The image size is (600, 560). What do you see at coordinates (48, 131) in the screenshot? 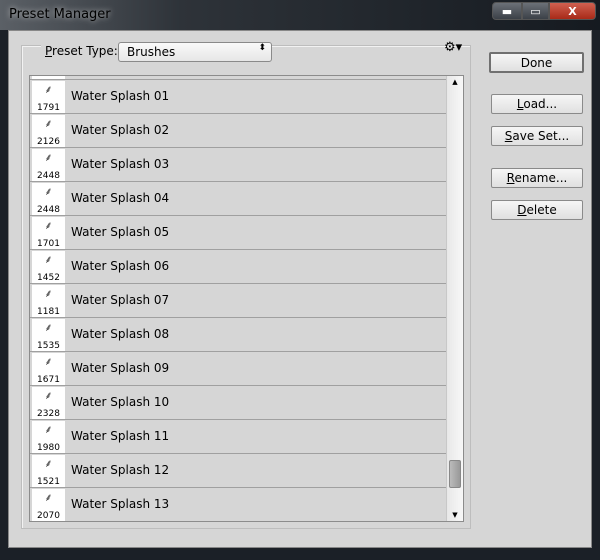
I see `brush-thumbnail: ⸙ 2126` at bounding box center [48, 131].